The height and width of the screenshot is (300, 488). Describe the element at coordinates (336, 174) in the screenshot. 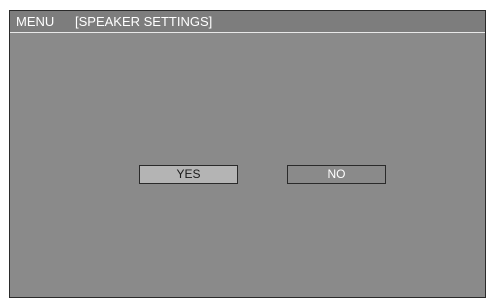

I see `no-button: NO` at that location.